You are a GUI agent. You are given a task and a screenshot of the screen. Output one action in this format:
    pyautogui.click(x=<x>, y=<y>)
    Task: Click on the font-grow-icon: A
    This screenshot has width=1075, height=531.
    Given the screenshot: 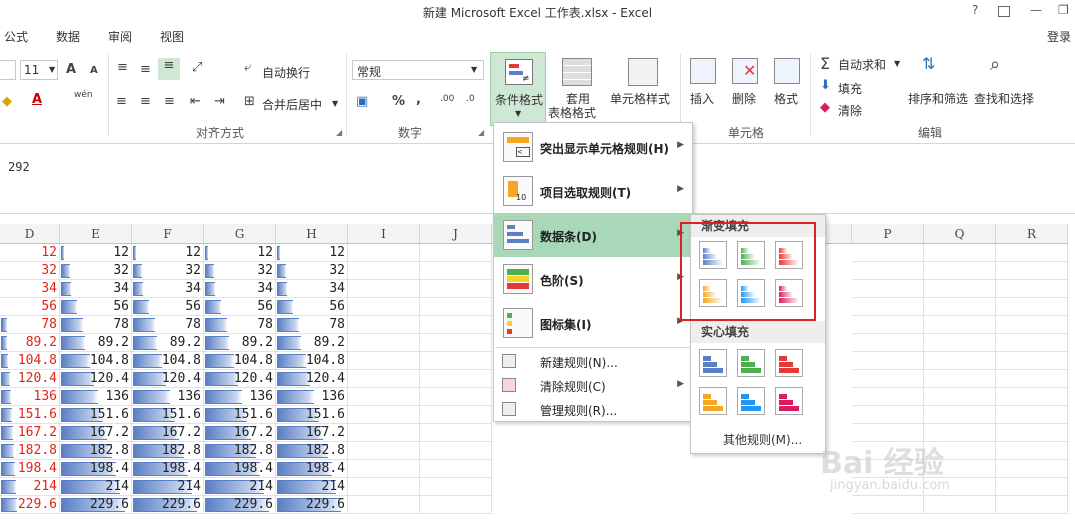 What is the action you would take?
    pyautogui.click(x=71, y=69)
    